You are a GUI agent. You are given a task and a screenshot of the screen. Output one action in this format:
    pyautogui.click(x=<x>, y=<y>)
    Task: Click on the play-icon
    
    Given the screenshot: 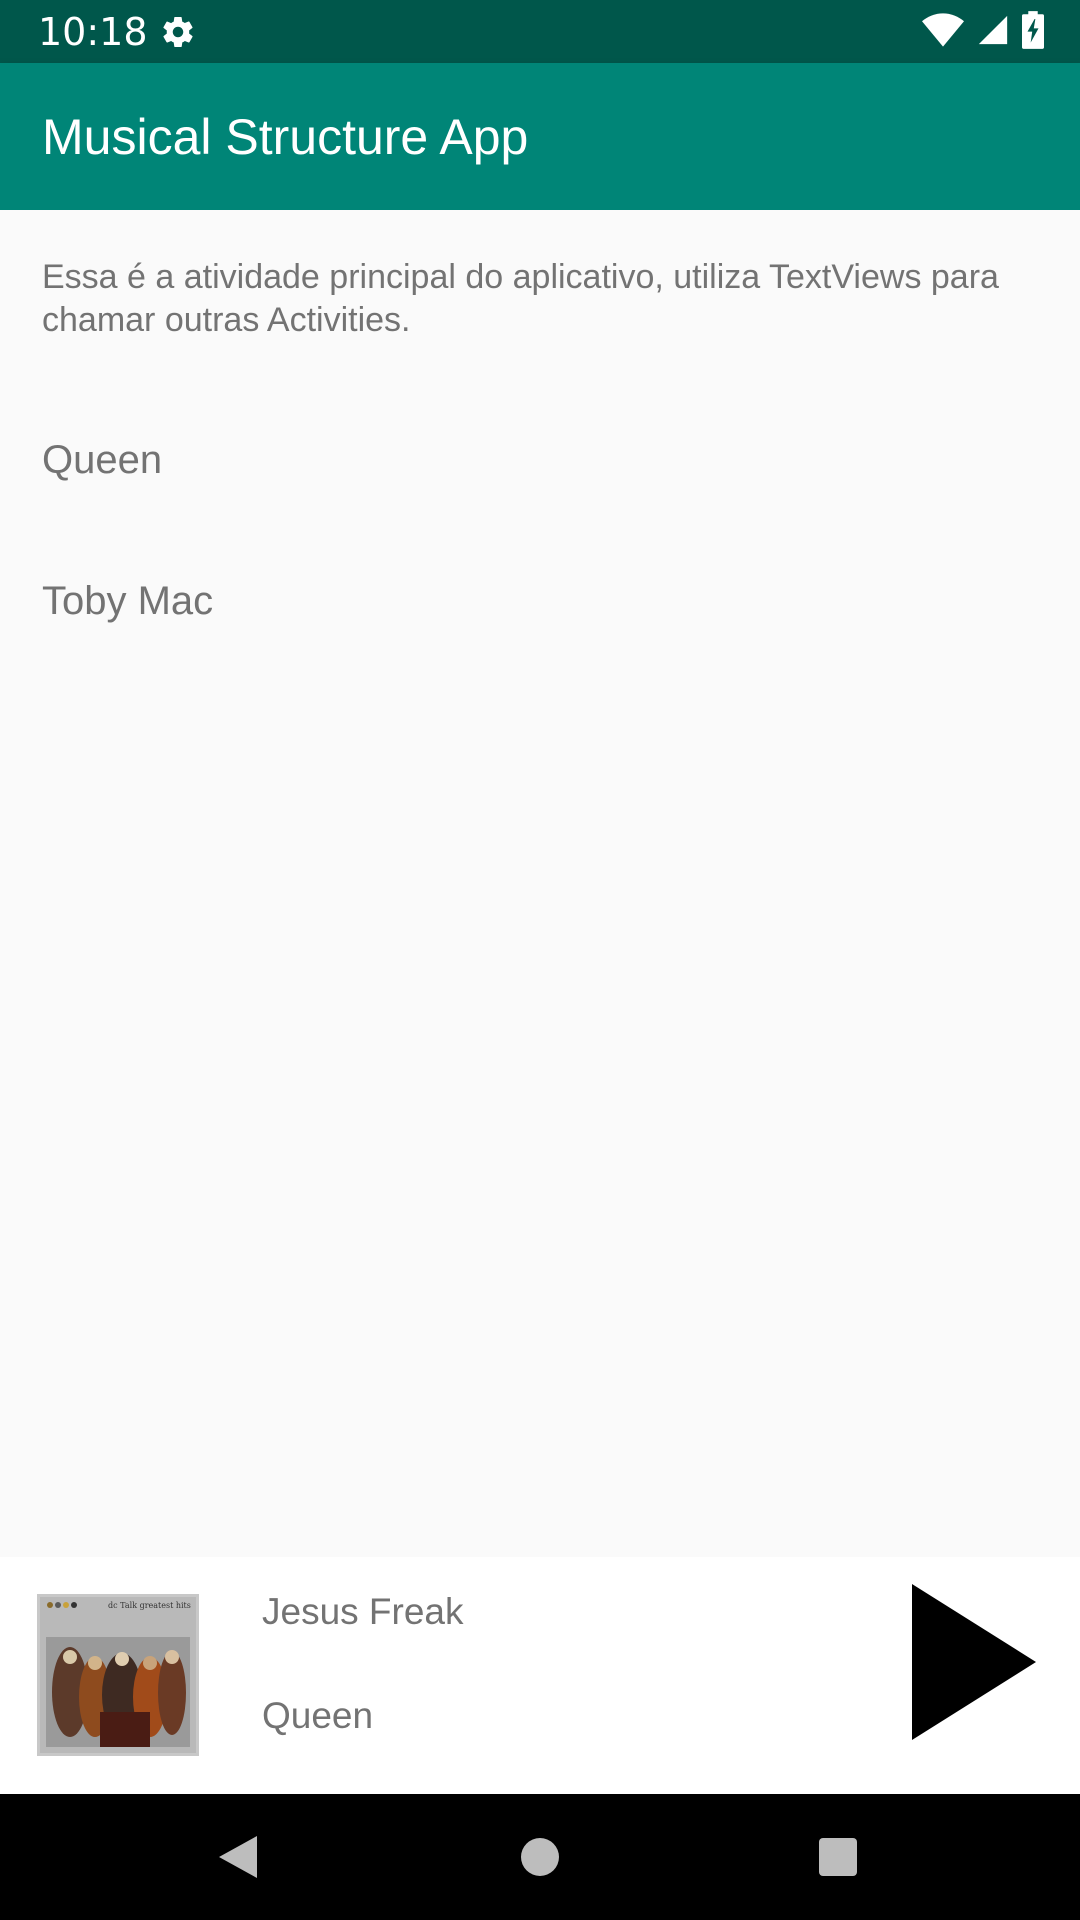 What is the action you would take?
    pyautogui.click(x=974, y=1662)
    